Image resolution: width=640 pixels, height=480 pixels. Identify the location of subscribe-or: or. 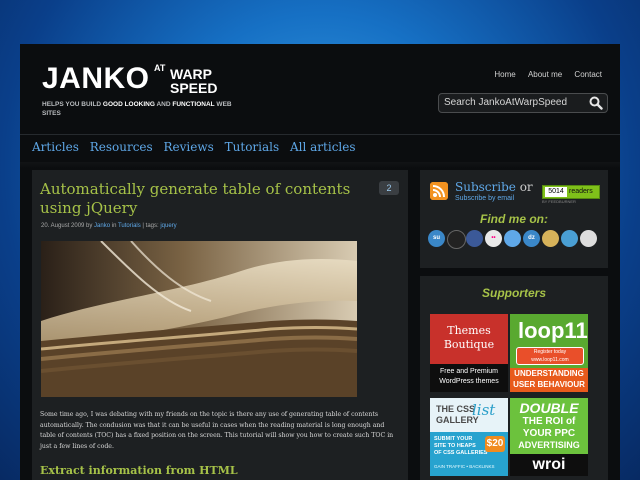
(524, 187).